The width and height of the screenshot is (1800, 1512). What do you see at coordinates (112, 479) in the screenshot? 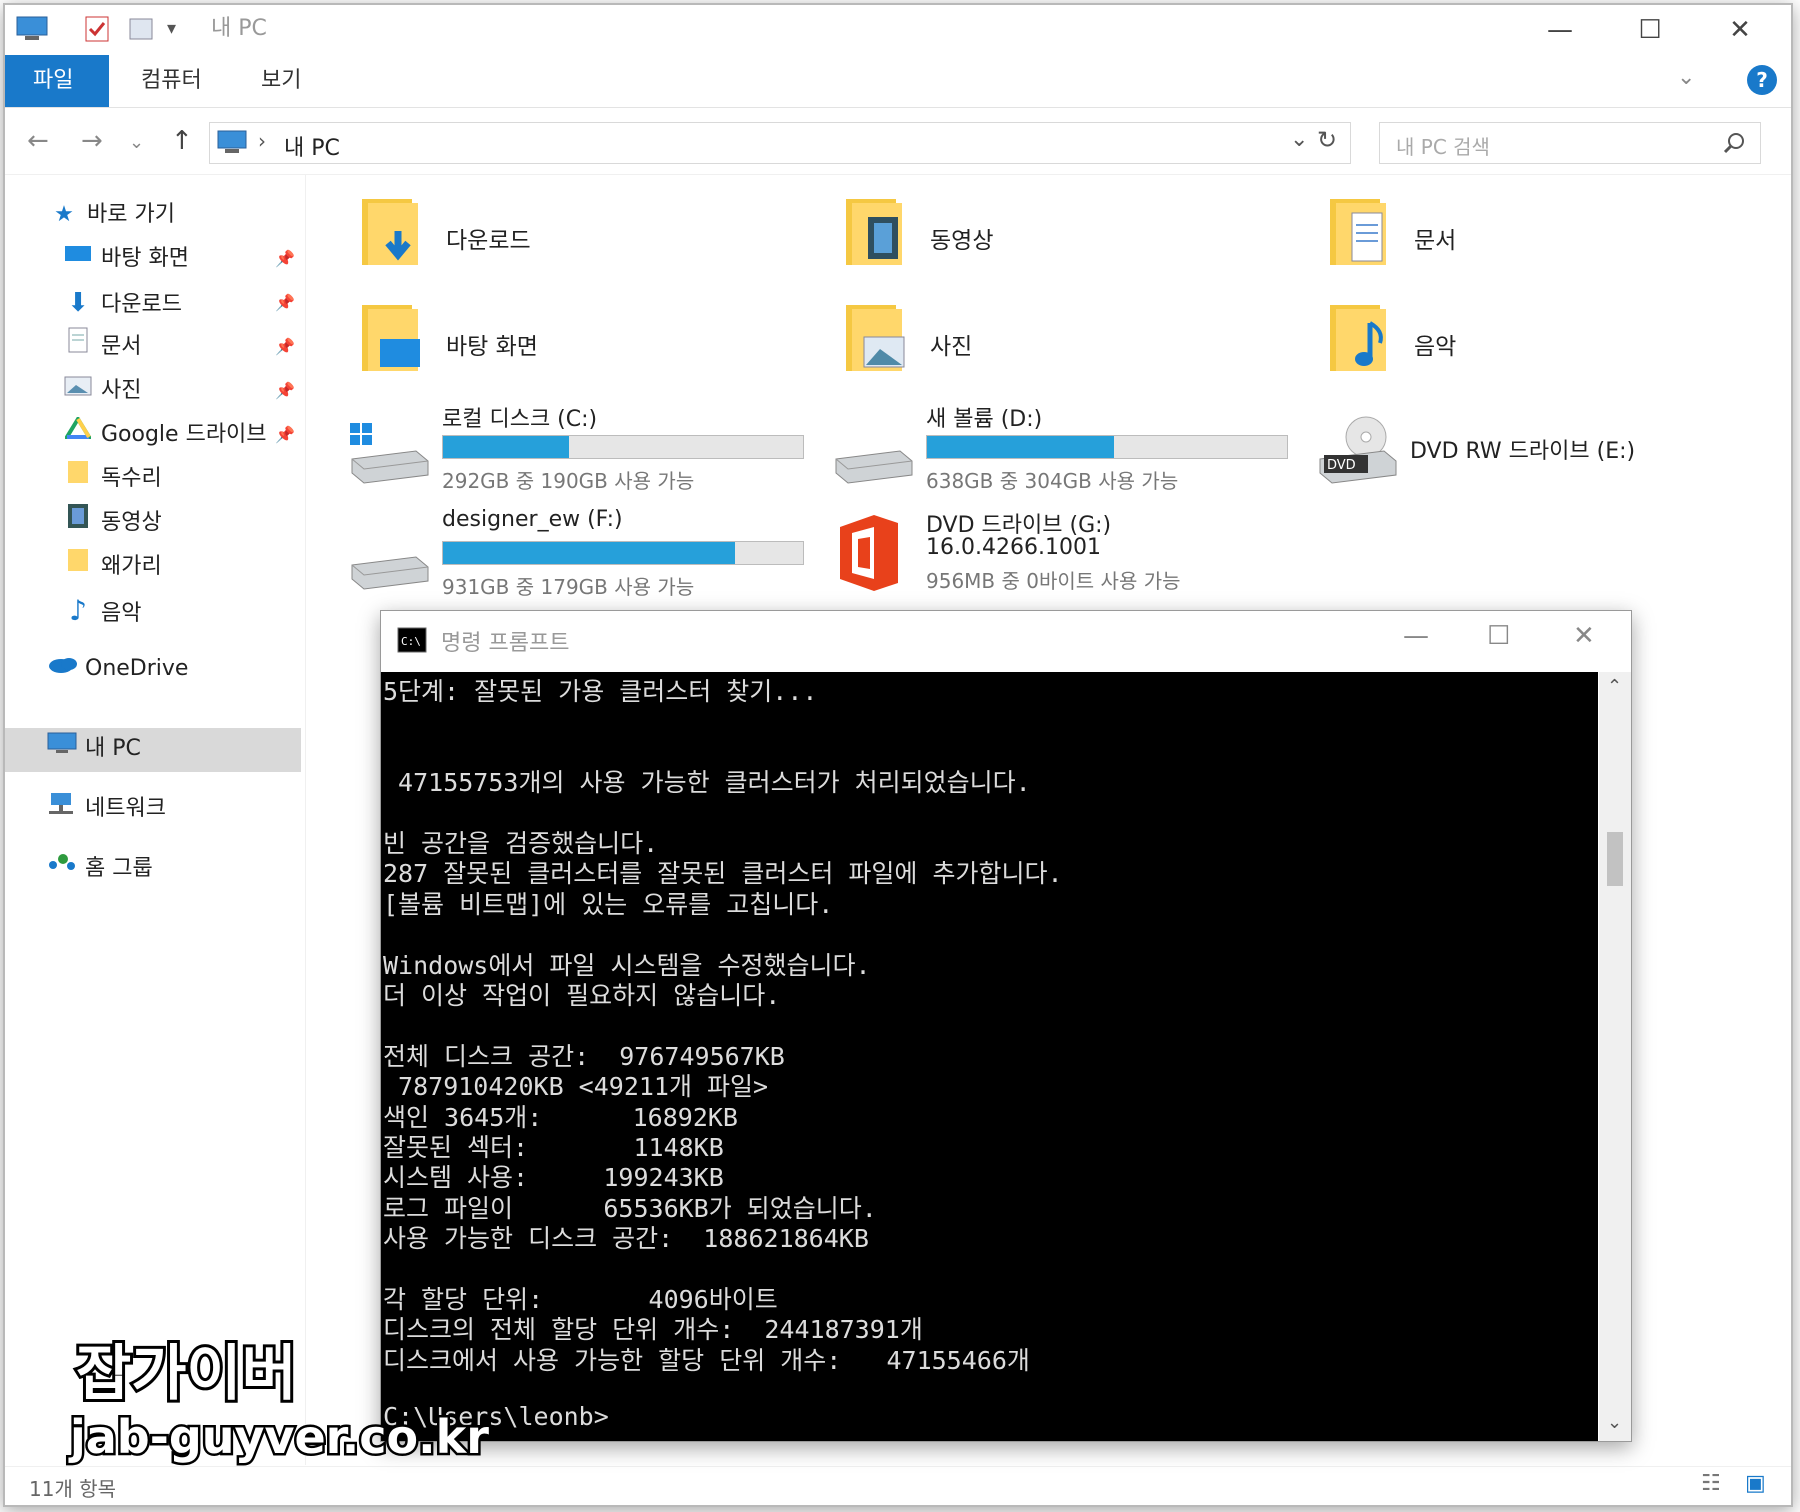
I see `sidebar-item-folder-eagle: 독수리` at bounding box center [112, 479].